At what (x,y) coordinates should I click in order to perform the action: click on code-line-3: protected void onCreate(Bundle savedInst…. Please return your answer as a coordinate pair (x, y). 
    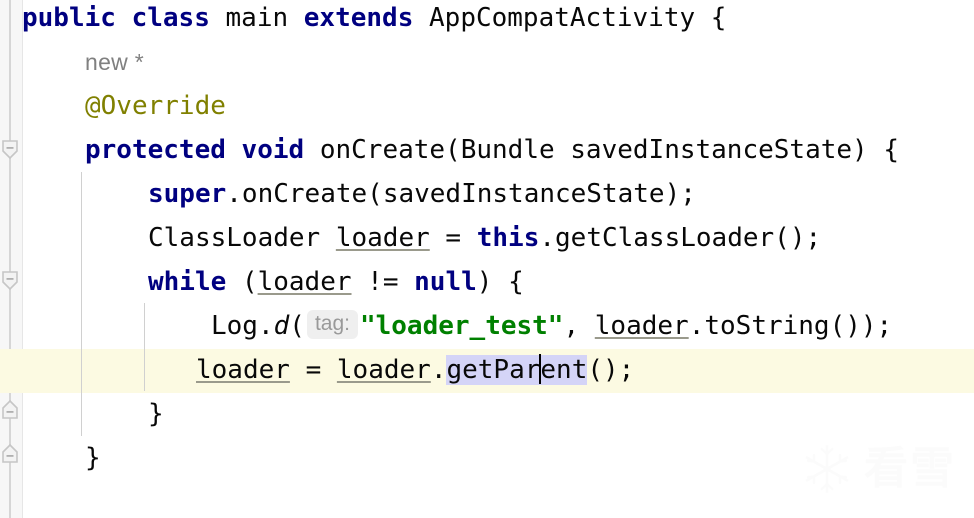
    Looking at the image, I should click on (492, 150).